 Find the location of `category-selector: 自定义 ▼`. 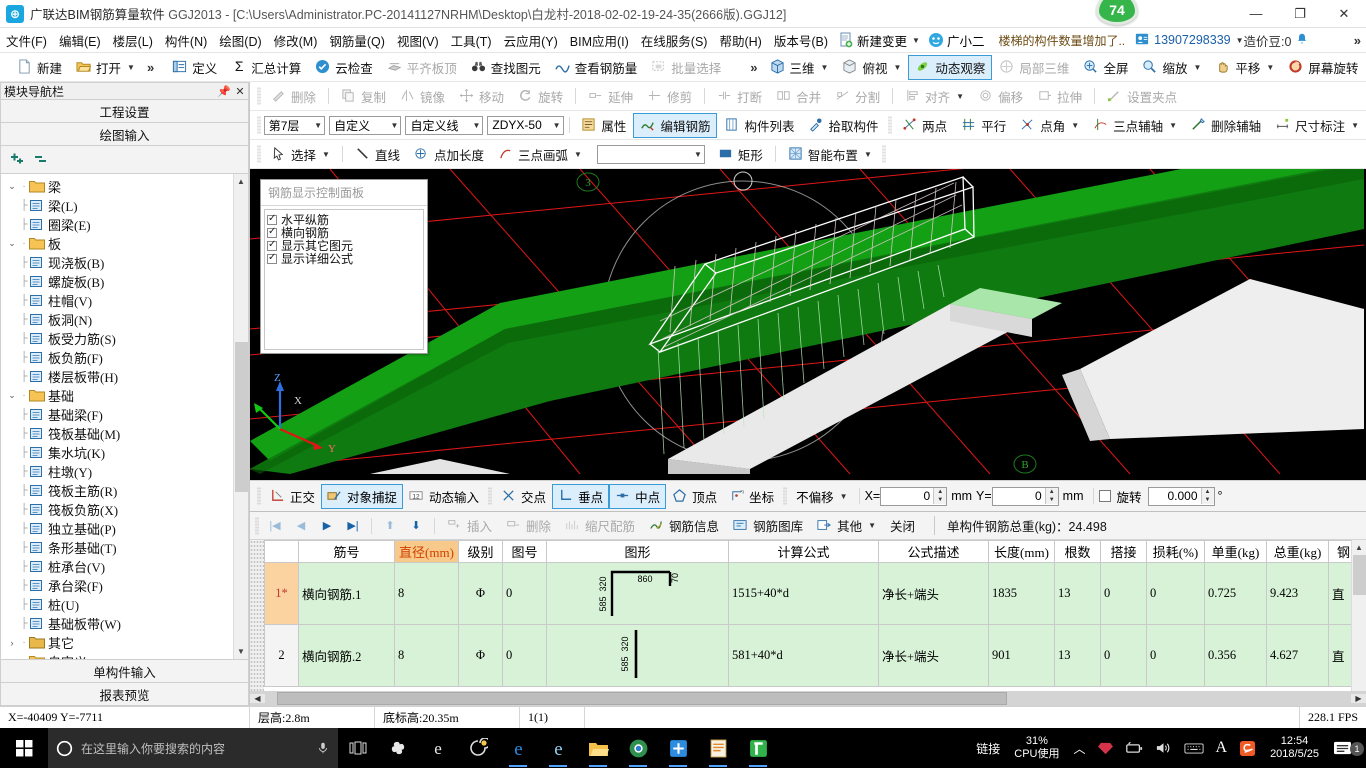

category-selector: 自定义 ▼ is located at coordinates (365, 125).